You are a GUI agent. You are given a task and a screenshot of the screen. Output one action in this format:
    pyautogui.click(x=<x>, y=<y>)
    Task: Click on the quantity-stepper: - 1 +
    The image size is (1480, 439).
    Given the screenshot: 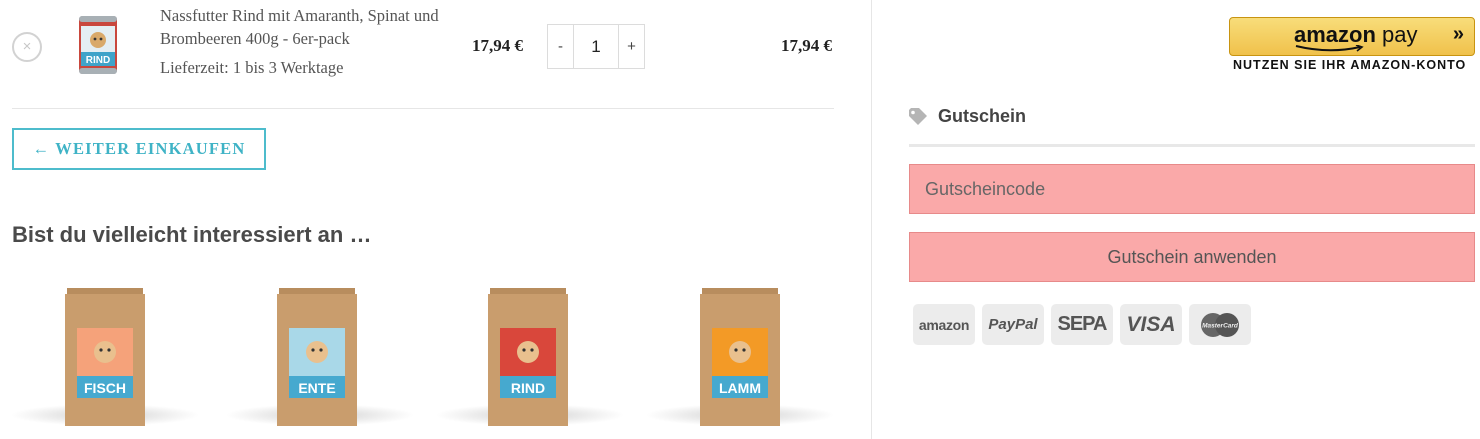 What is the action you would take?
    pyautogui.click(x=596, y=46)
    